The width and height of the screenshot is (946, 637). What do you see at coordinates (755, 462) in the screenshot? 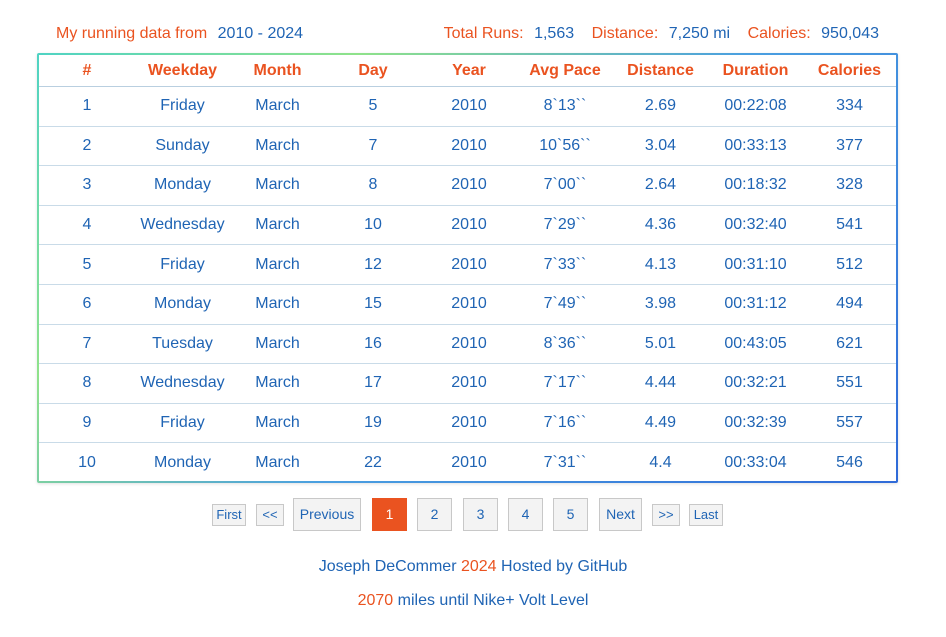
I see `cell-duration: 00:33:04` at bounding box center [755, 462].